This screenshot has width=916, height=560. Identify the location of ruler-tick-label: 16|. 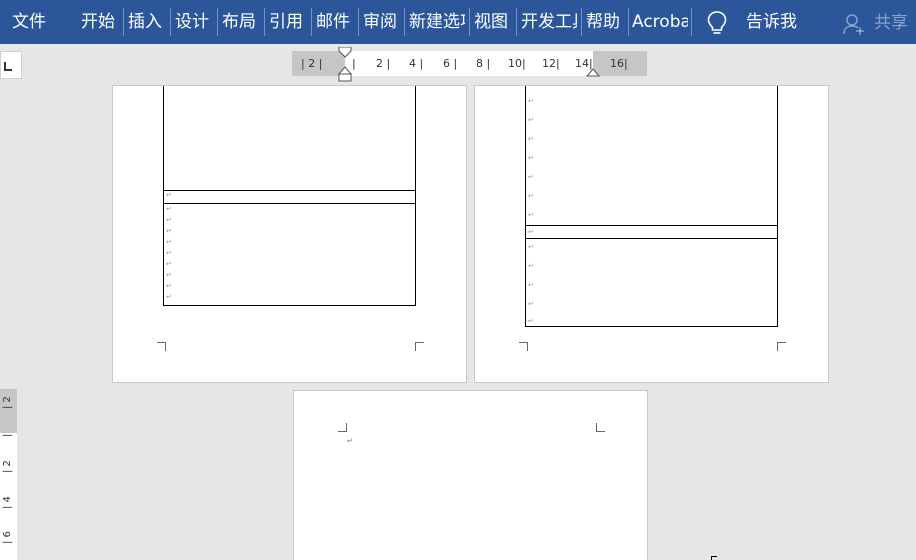
(619, 63).